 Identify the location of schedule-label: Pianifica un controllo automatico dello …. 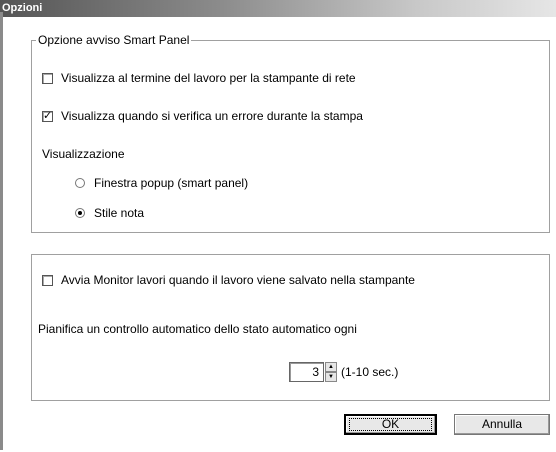
(197, 329).